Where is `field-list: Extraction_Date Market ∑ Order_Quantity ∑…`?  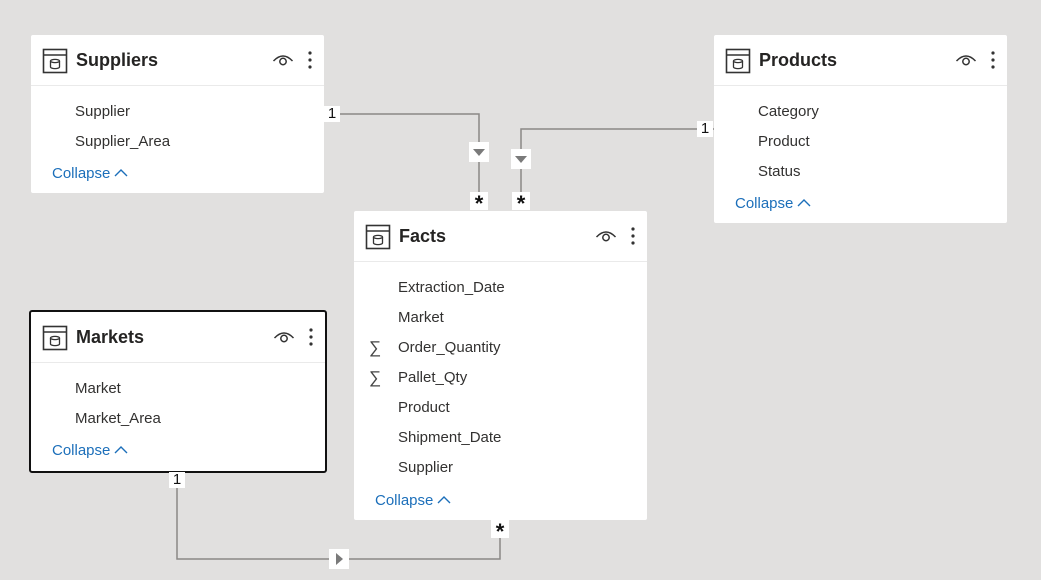
field-list: Extraction_Date Market ∑ Order_Quantity ∑… is located at coordinates (500, 374).